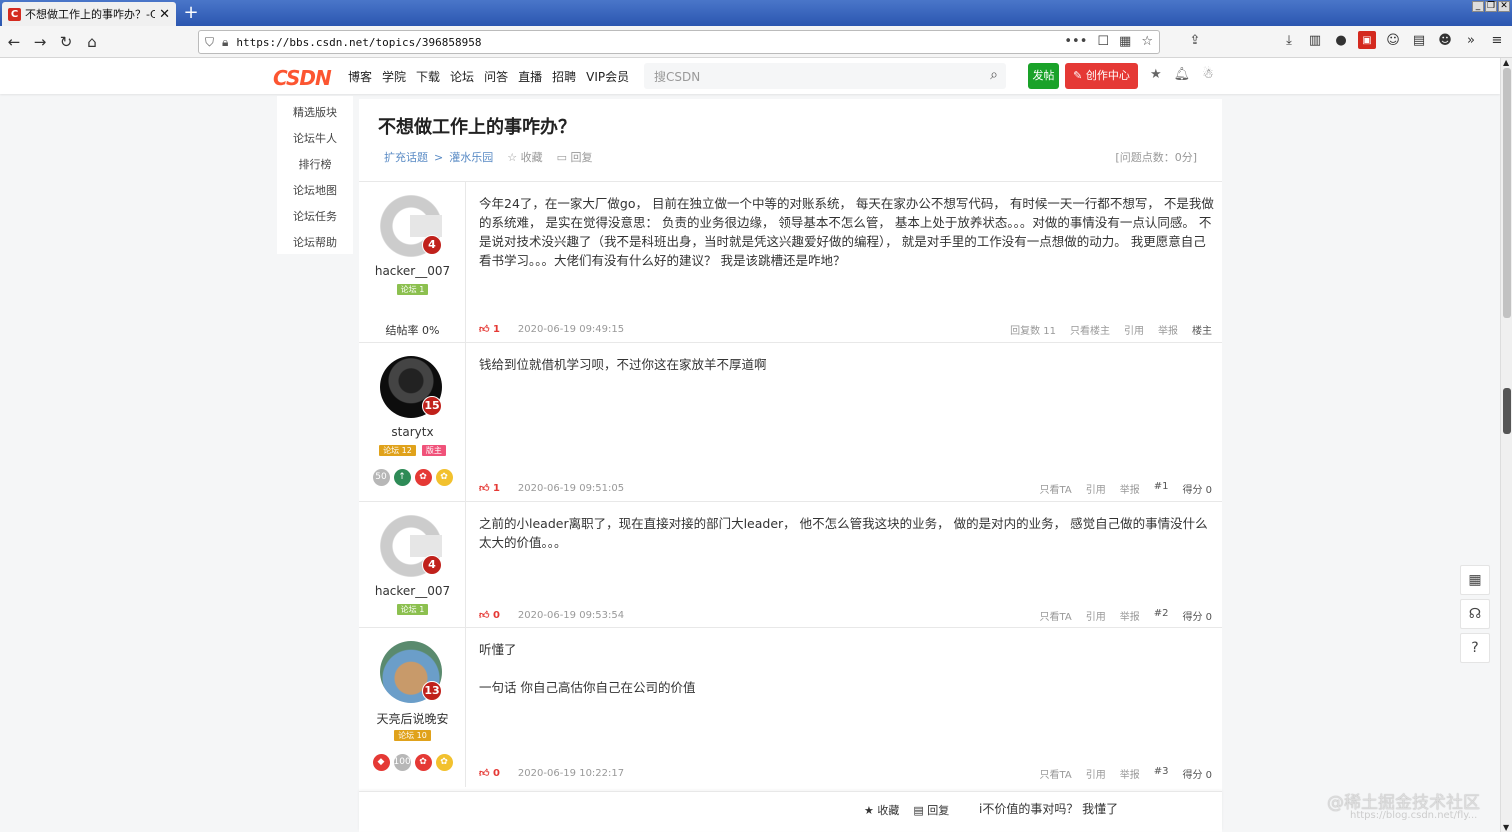 Image resolution: width=1512 pixels, height=832 pixels. Describe the element at coordinates (1507, 411) in the screenshot. I see `scrollbar-marker` at that location.